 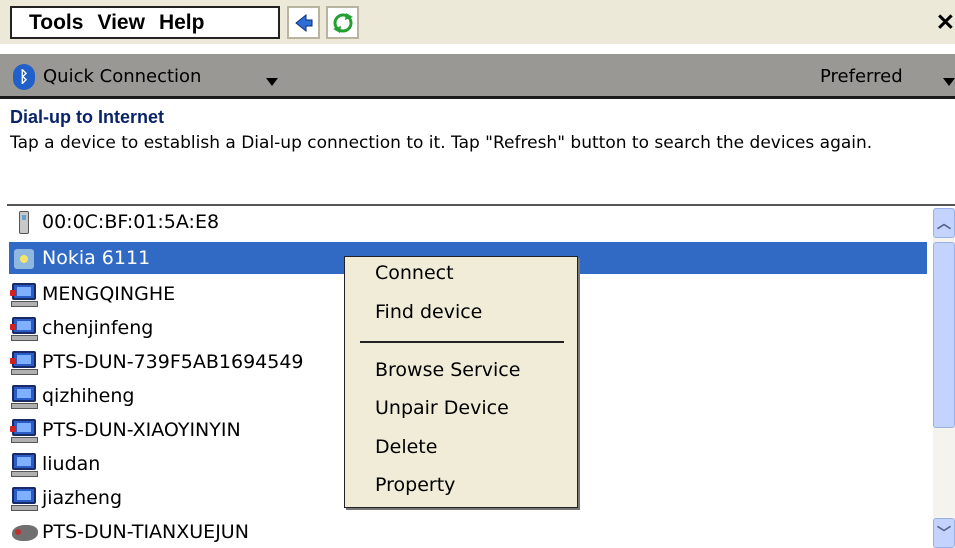 I want to click on menu-help: Help, so click(x=175, y=23).